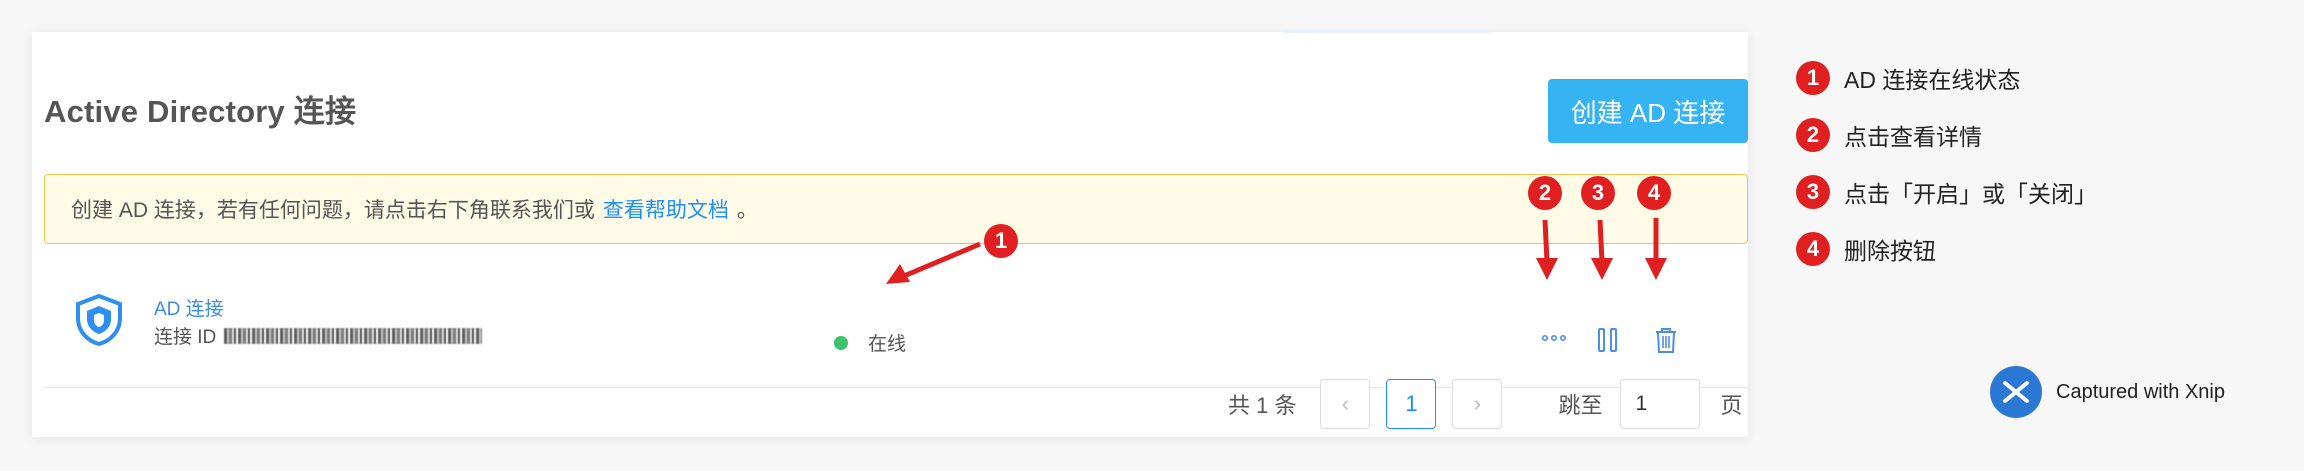 The width and height of the screenshot is (2304, 471). Describe the element at coordinates (200, 111) in the screenshot. I see `page-title: Active Directory 连接` at that location.